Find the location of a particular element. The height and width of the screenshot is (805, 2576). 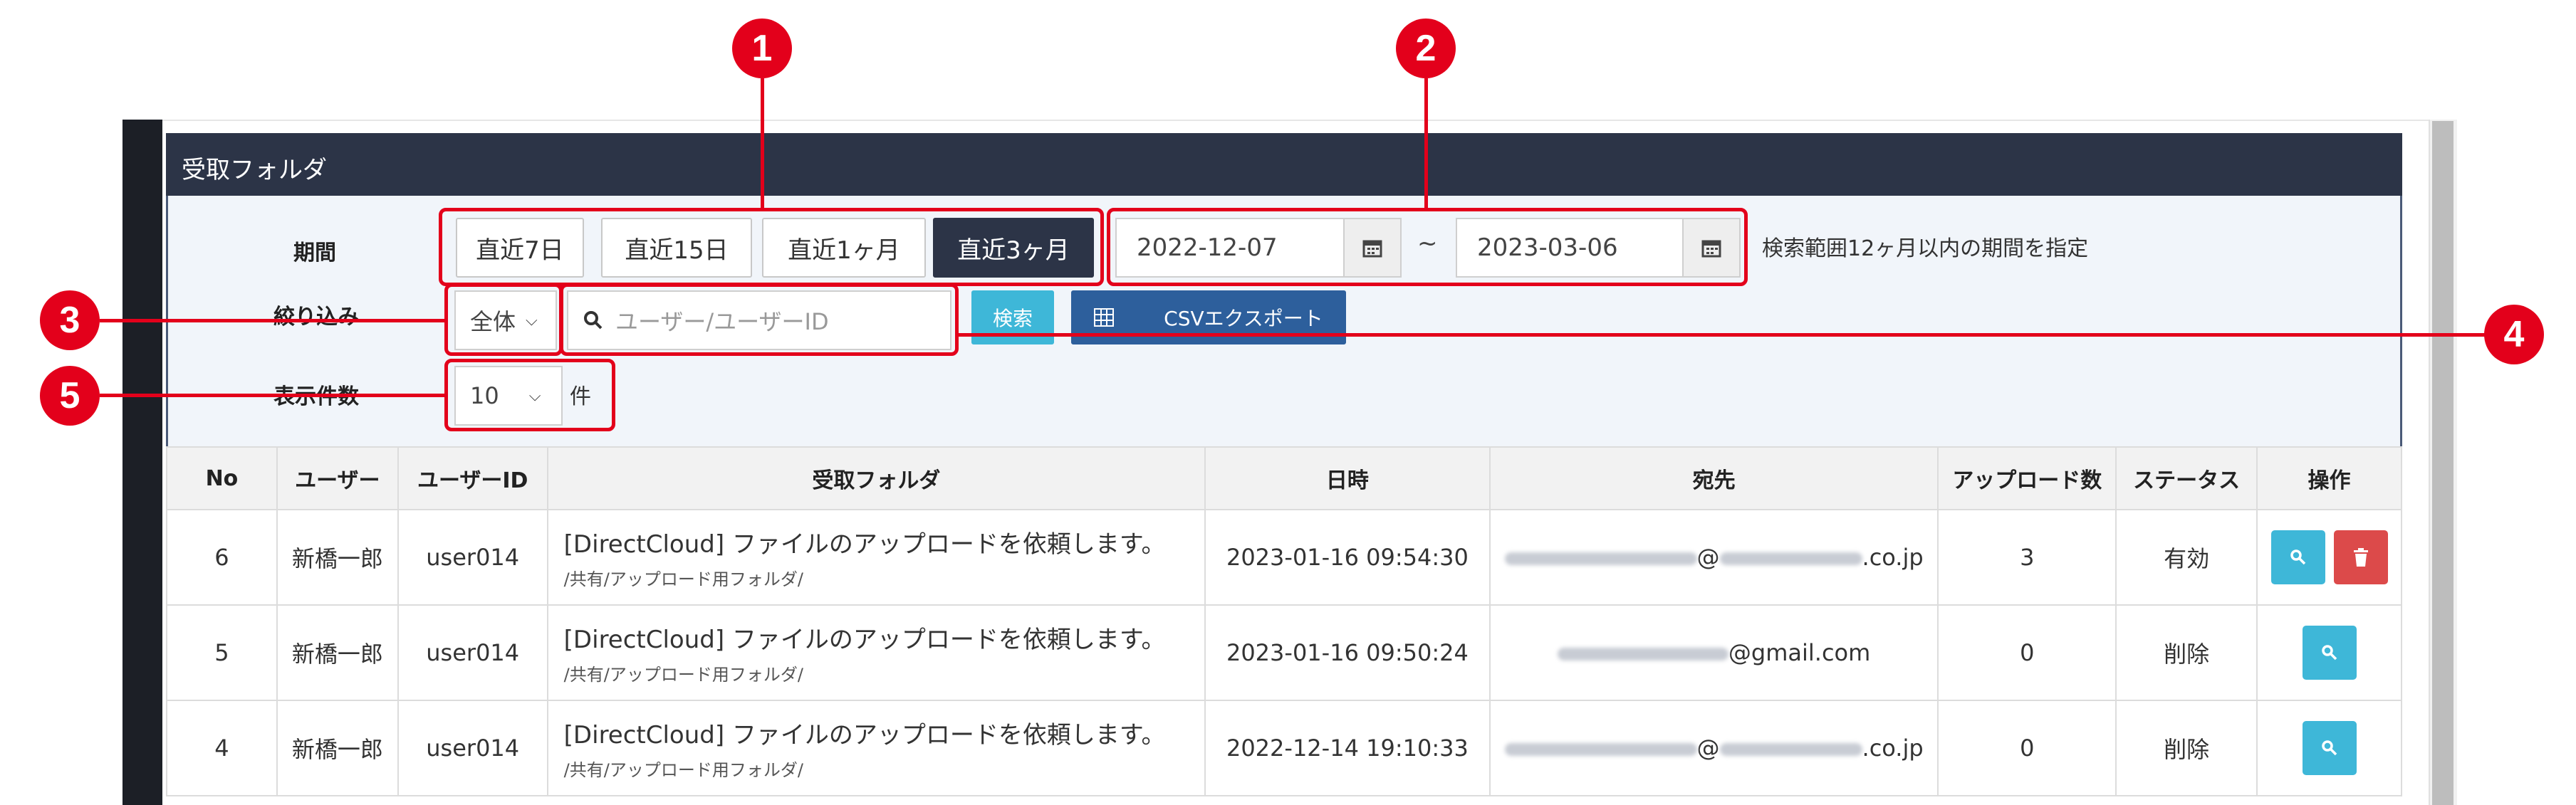

cell-datetime: 2023-01-16 09:50:24 is located at coordinates (1347, 652).